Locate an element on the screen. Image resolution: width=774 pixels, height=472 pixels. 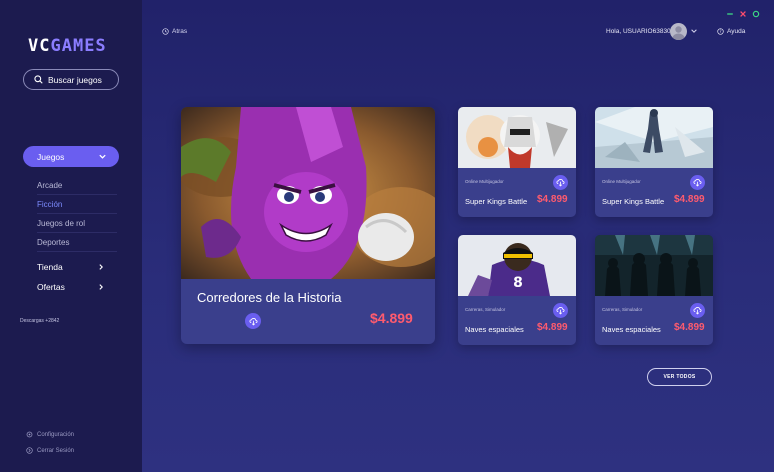
featured-download-button is located at coordinates (253, 321).